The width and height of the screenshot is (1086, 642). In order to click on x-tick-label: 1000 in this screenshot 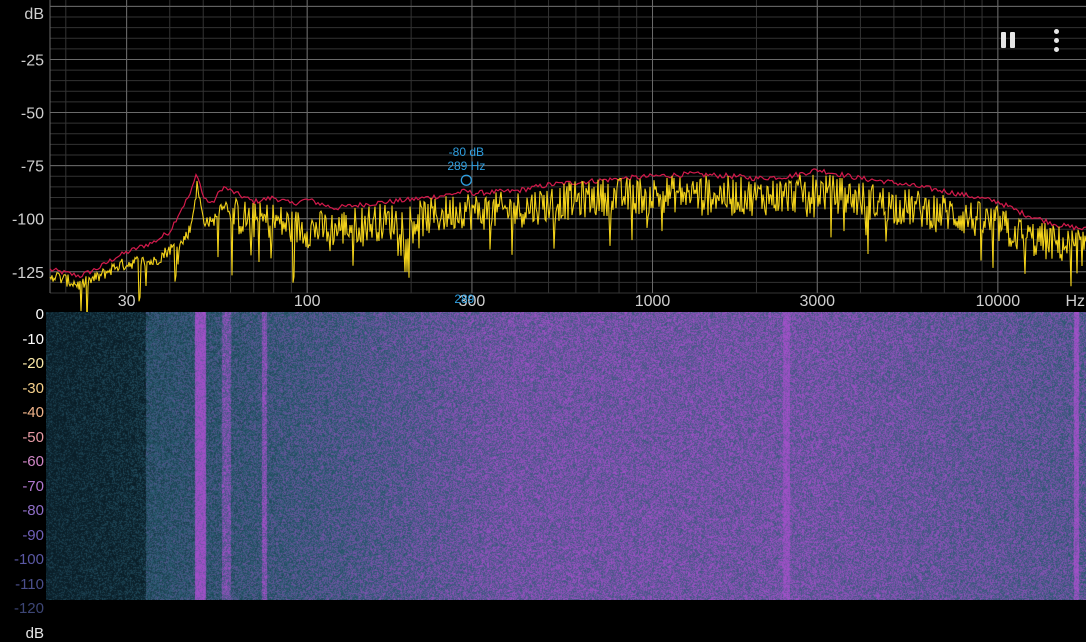, I will do `click(653, 301)`.